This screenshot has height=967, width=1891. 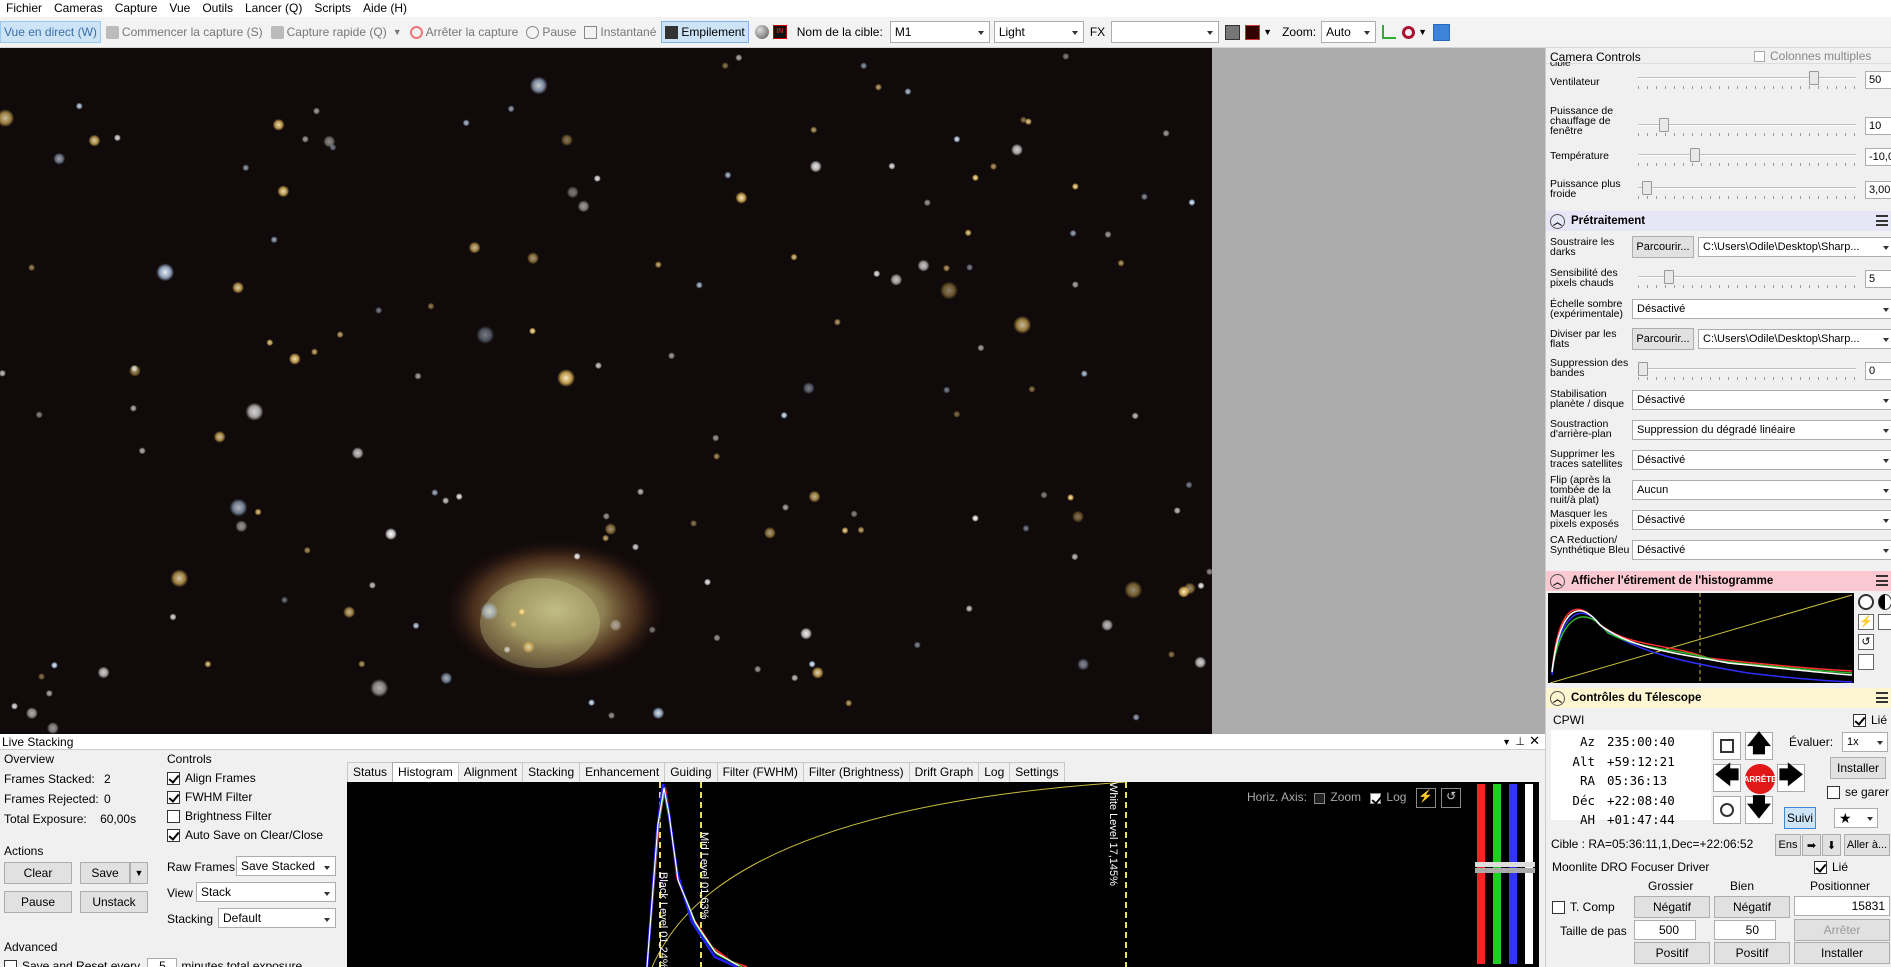 I want to click on contrast-icon, so click(x=1884, y=602).